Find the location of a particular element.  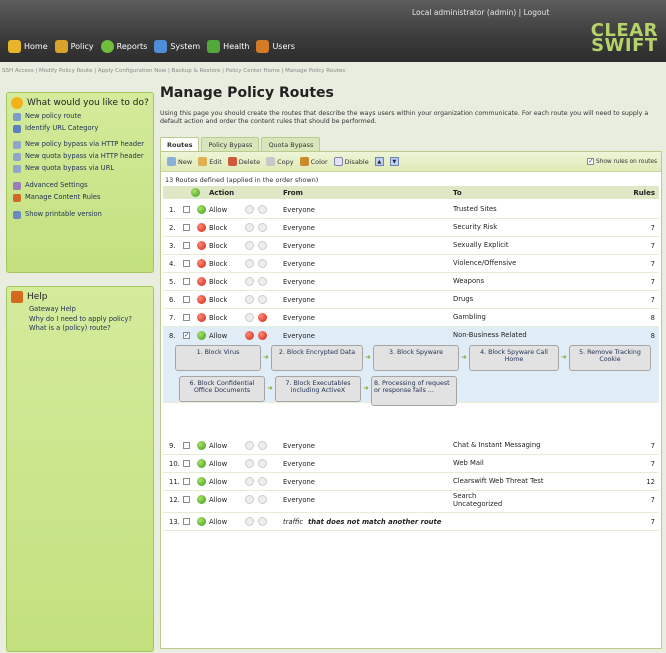

route-to: Drugs is located at coordinates (463, 299).